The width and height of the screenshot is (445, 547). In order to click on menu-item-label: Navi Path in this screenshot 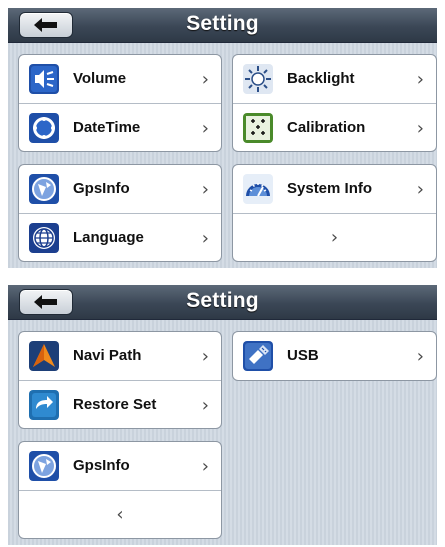, I will do `click(107, 355)`.